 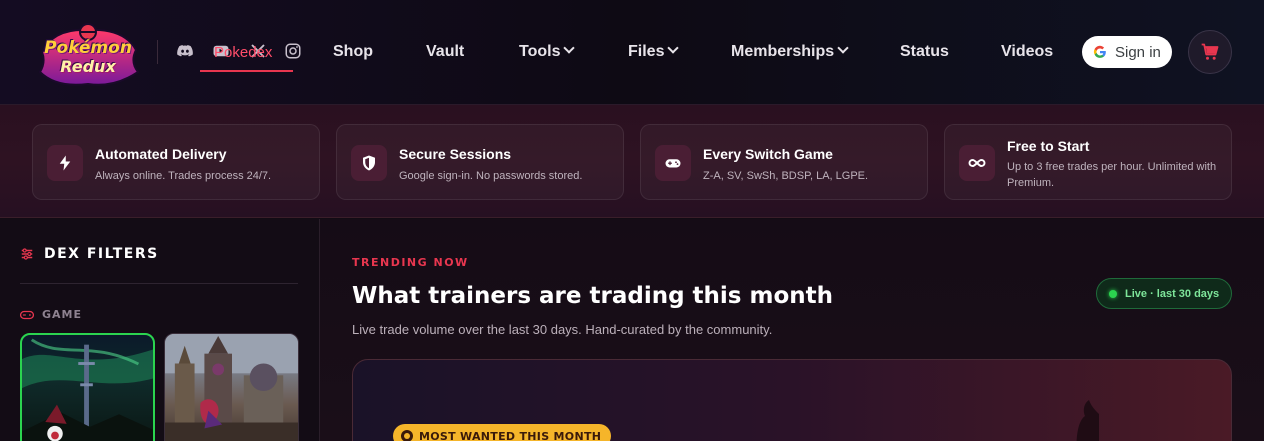 What do you see at coordinates (185, 51) in the screenshot?
I see `discord-icon` at bounding box center [185, 51].